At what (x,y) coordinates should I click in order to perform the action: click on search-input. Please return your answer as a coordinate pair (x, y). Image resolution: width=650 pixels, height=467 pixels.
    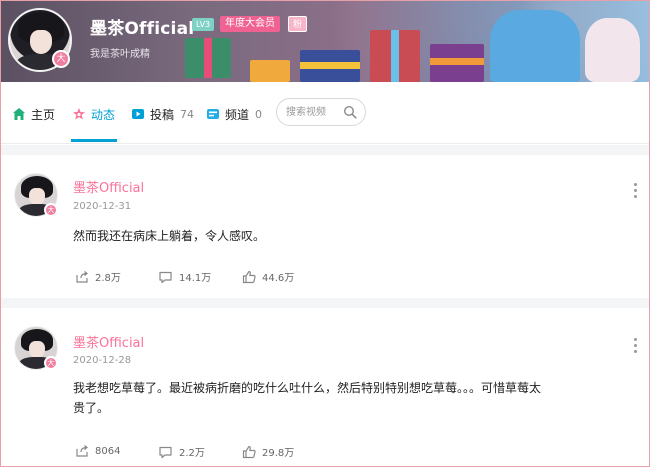
    Looking at the image, I should click on (315, 112).